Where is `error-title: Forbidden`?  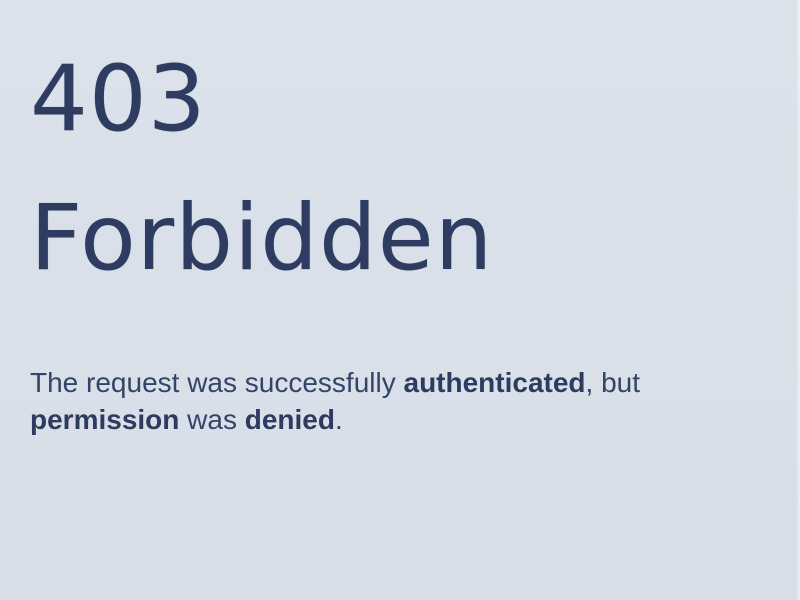
error-title: Forbidden is located at coordinates (262, 238).